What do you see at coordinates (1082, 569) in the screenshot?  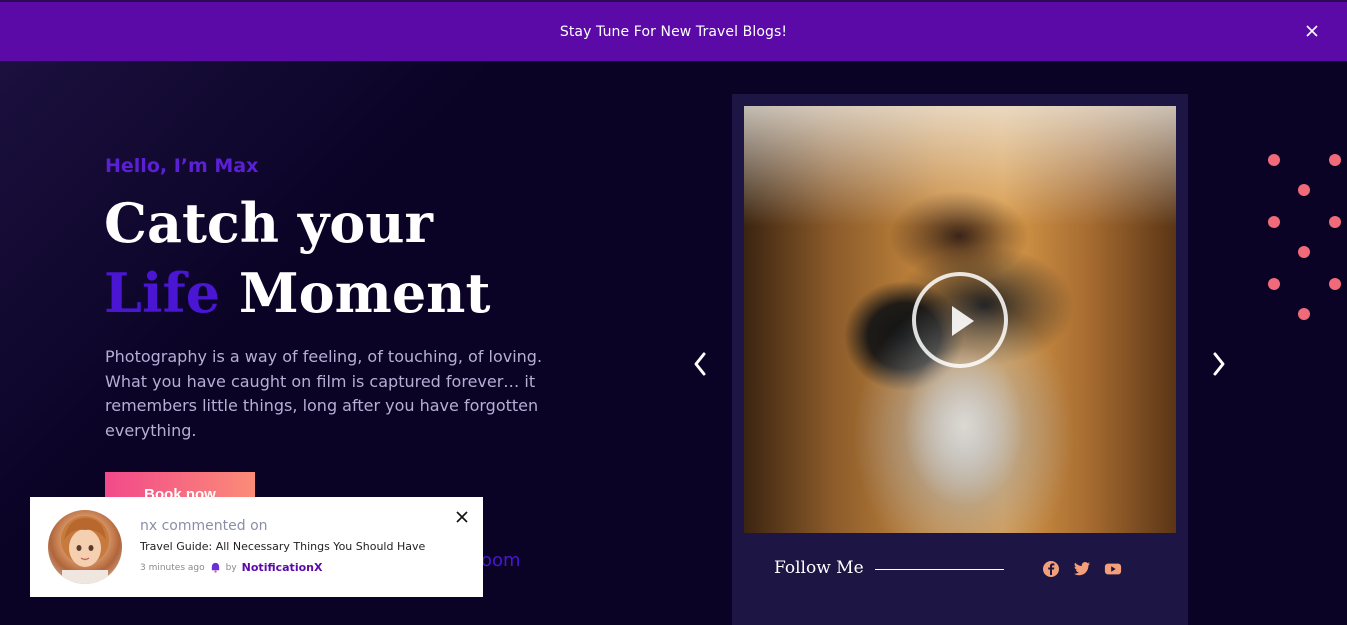 I see `twitter-icon` at bounding box center [1082, 569].